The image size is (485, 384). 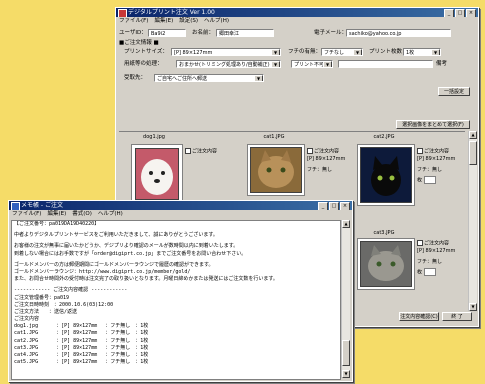 What do you see at coordinates (305, 52) in the screenshot?
I see `border-label: フチの有無：` at bounding box center [305, 52].